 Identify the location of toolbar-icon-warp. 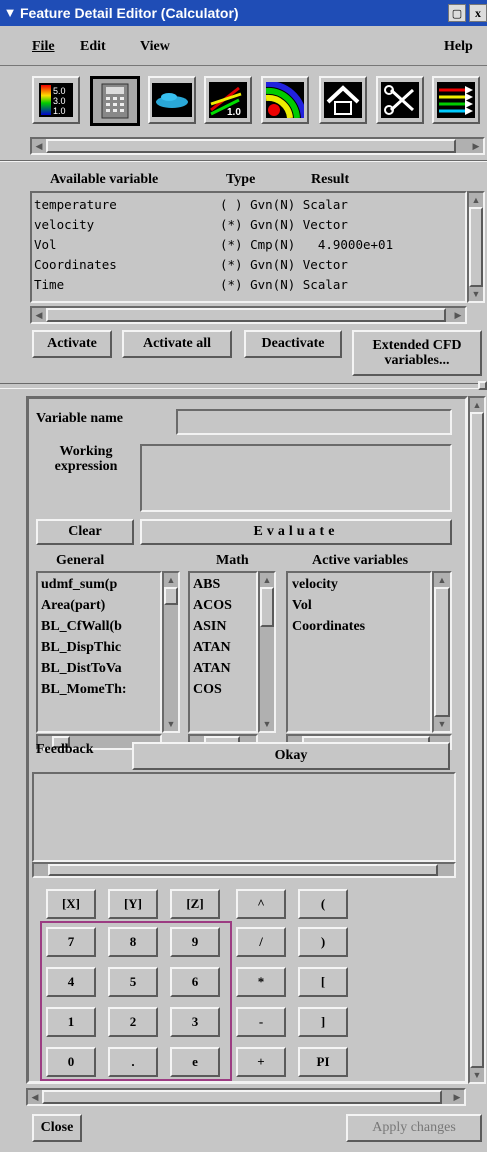
(343, 100).